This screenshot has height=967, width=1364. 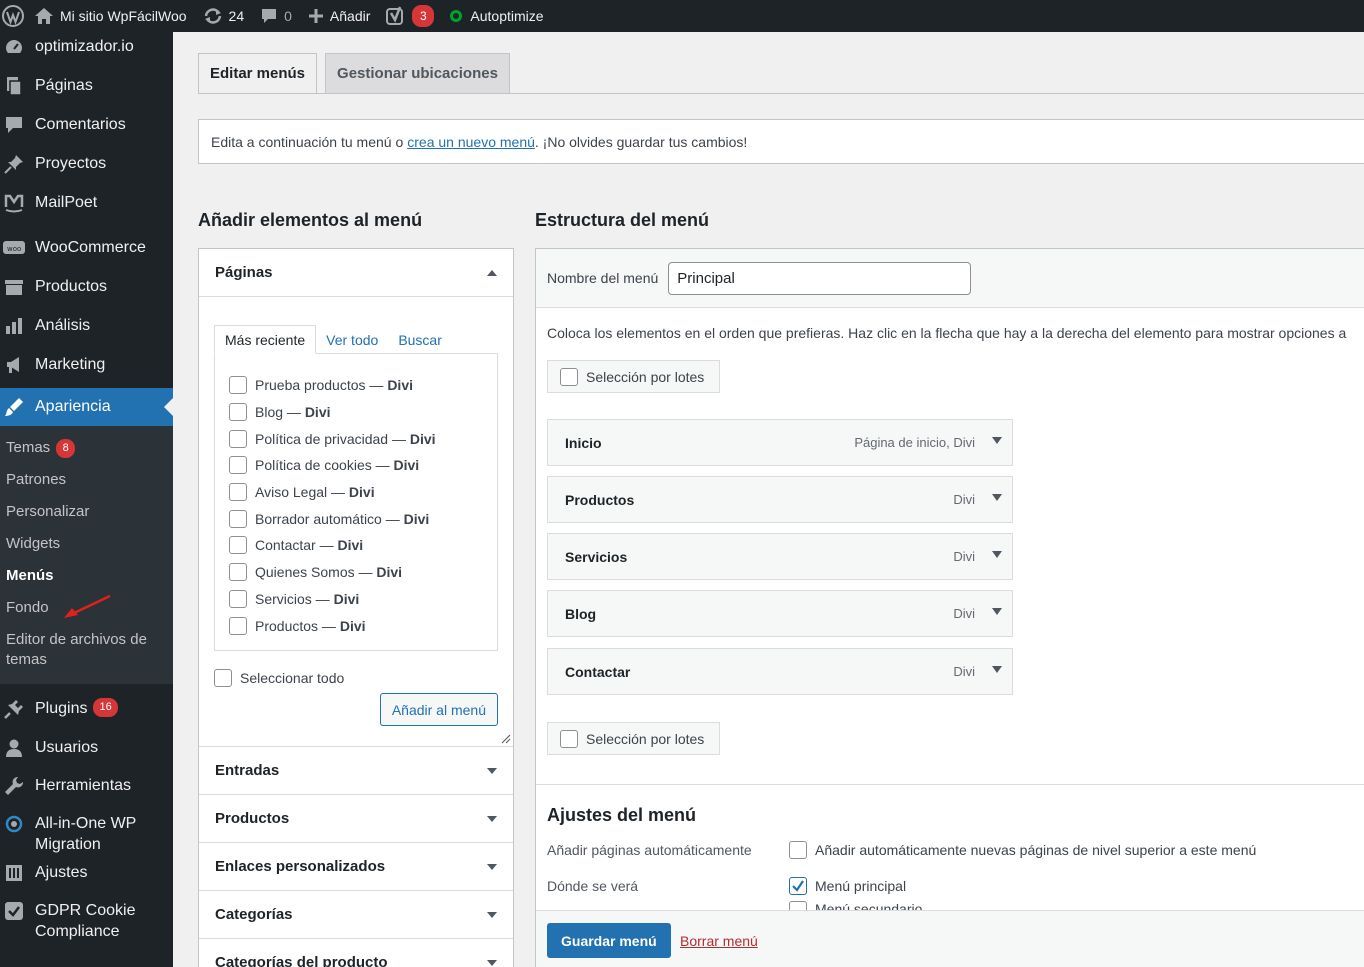 I want to click on archive-icon, so click(x=14, y=287).